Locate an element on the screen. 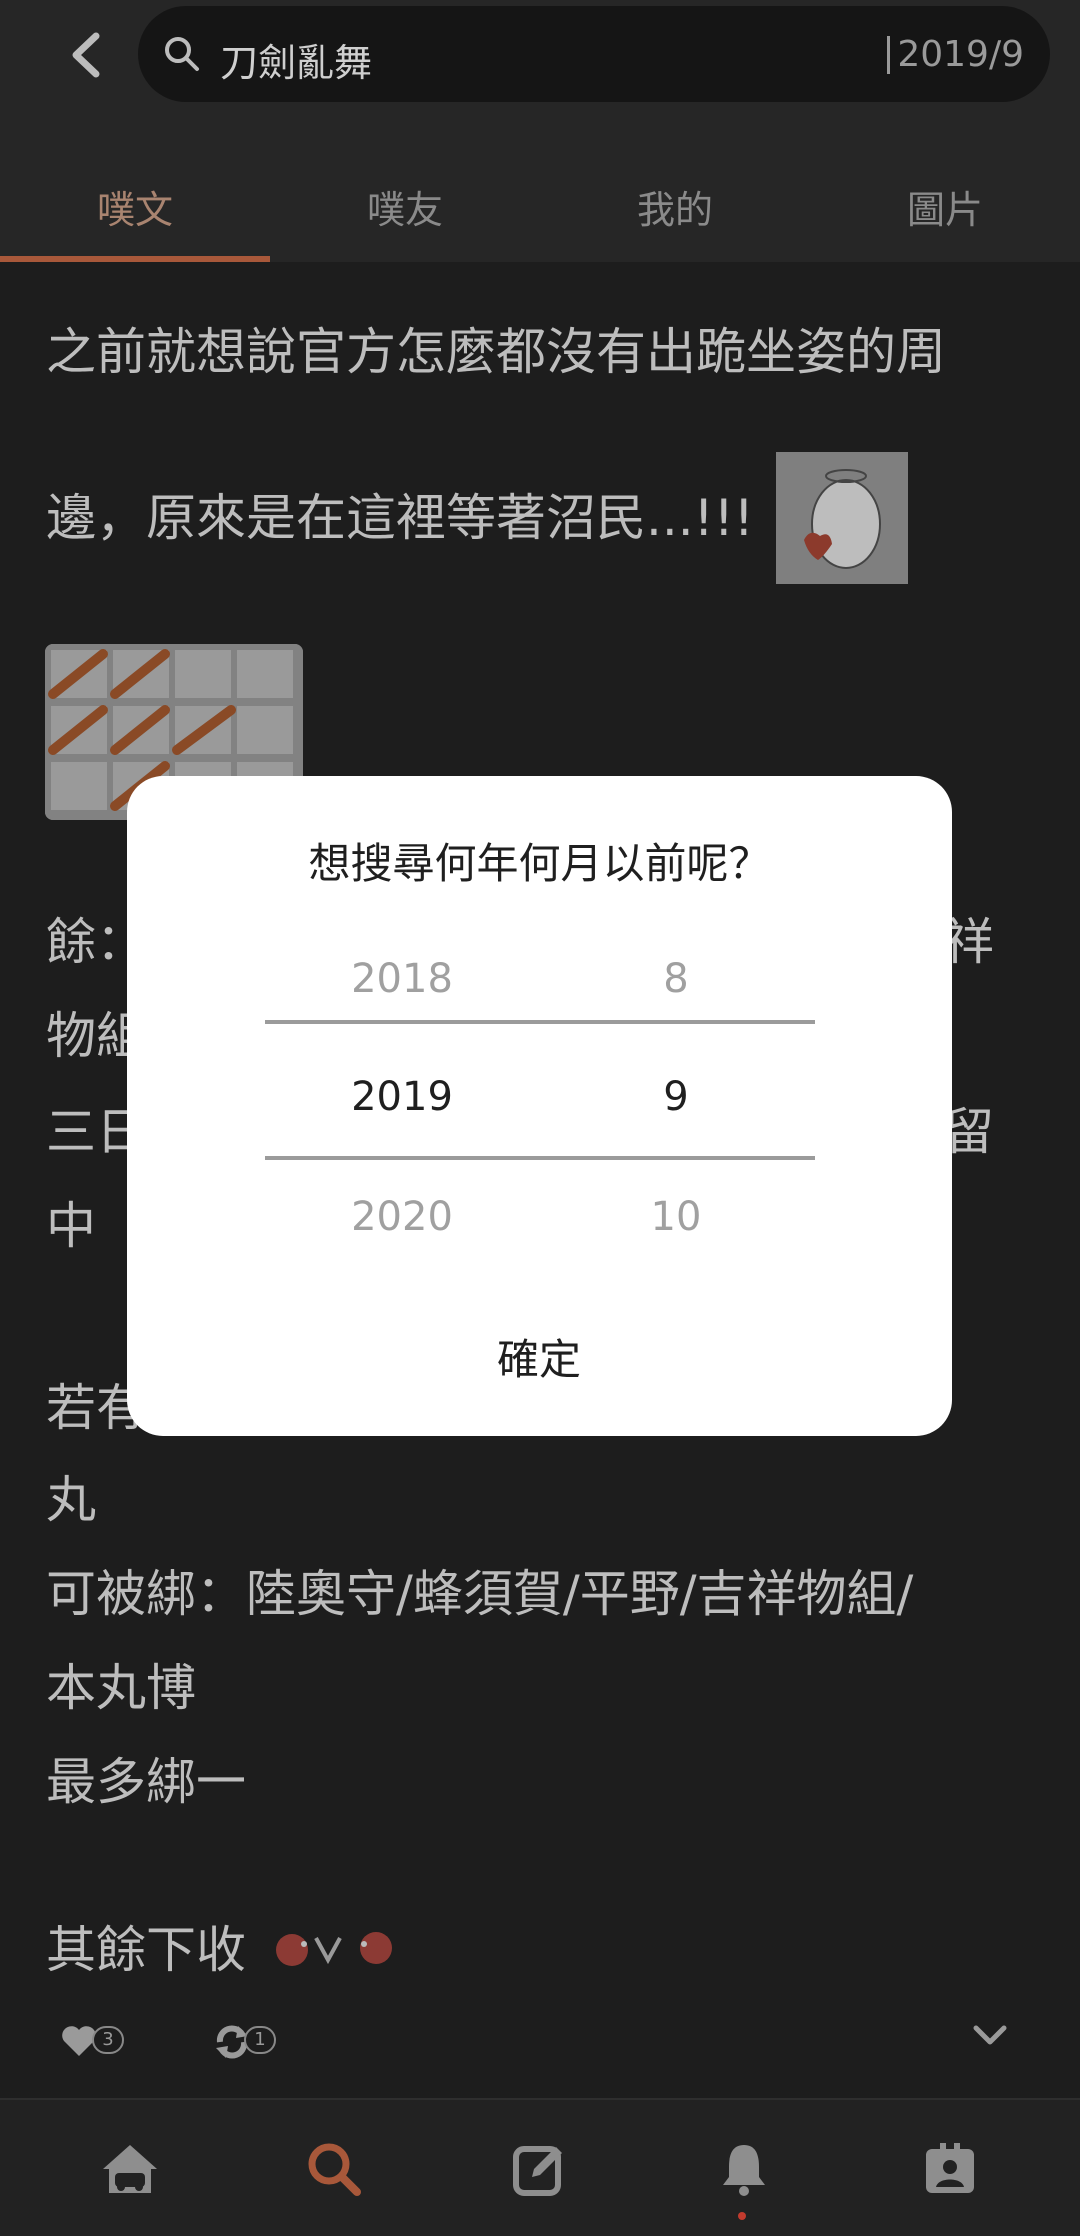  confirm-button: 確定 is located at coordinates (539, 1356).